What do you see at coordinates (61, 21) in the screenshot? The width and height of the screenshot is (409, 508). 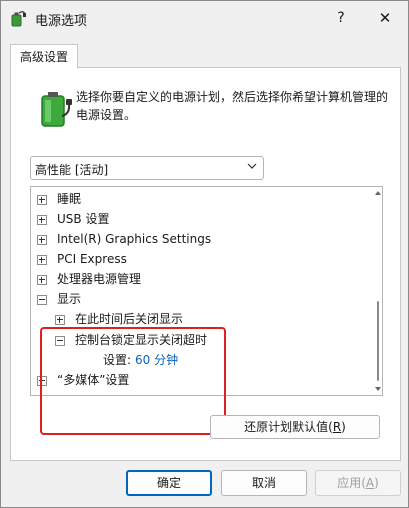 I see `window-title: 电源选项` at bounding box center [61, 21].